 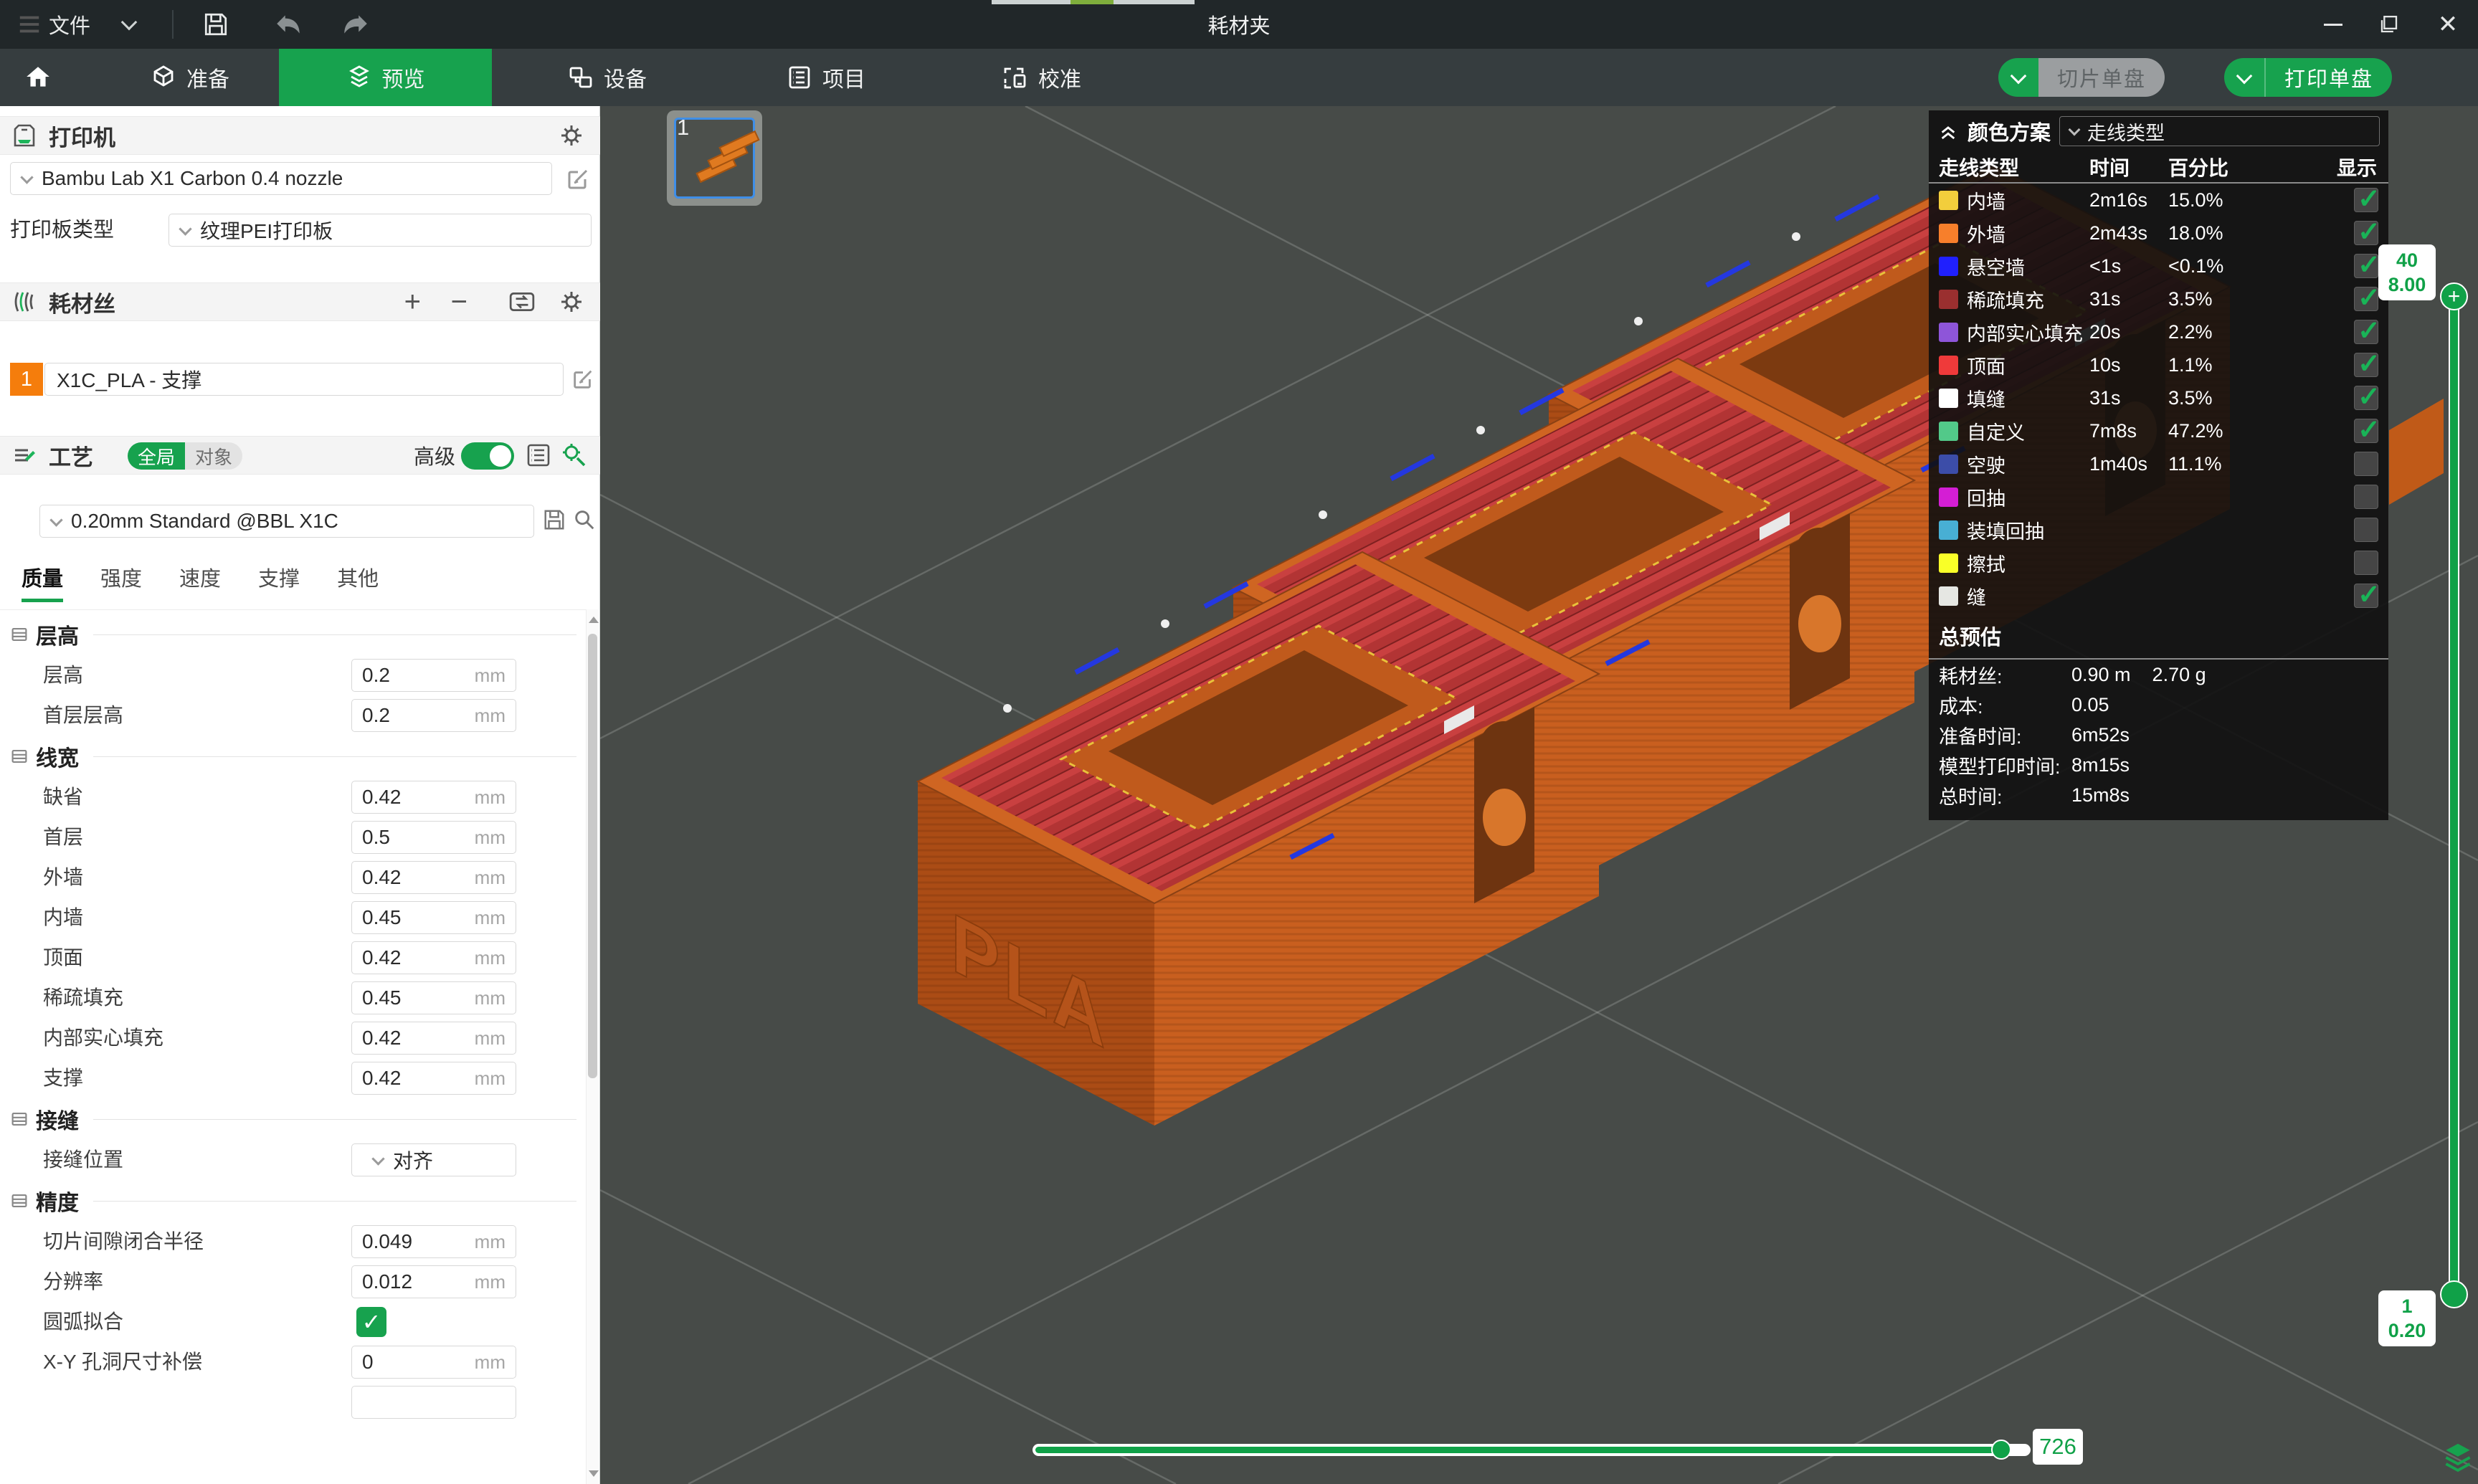 What do you see at coordinates (286, 521) in the screenshot?
I see `process-preset-select: 0.20mm Standard @BBL X1C` at bounding box center [286, 521].